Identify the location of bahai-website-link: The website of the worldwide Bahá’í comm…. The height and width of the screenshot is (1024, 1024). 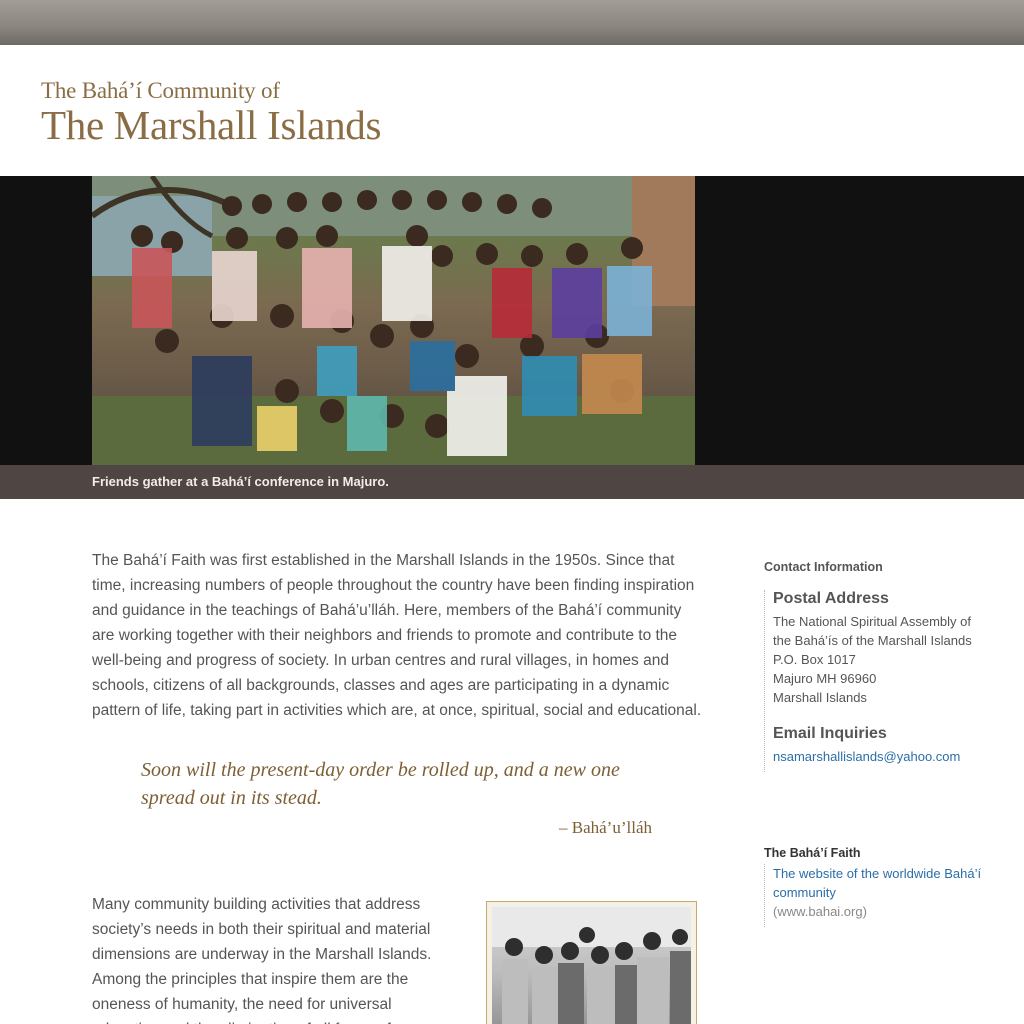
(888, 883).